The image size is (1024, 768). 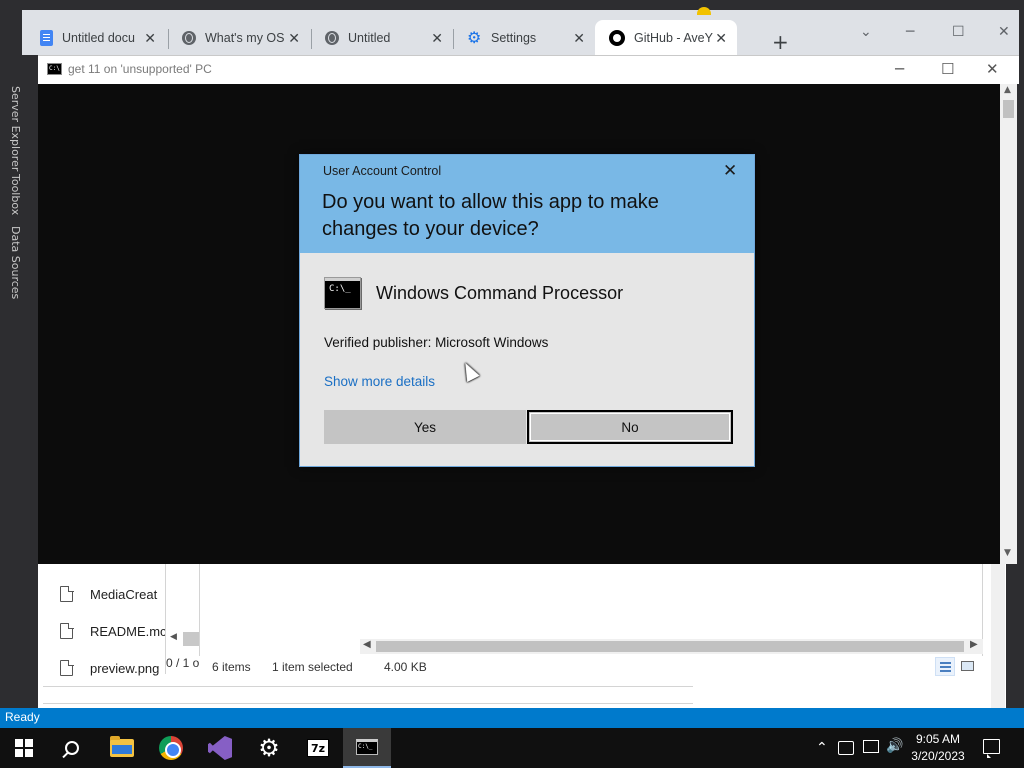 I want to click on tab-title: Untitled docu, so click(x=98, y=38).